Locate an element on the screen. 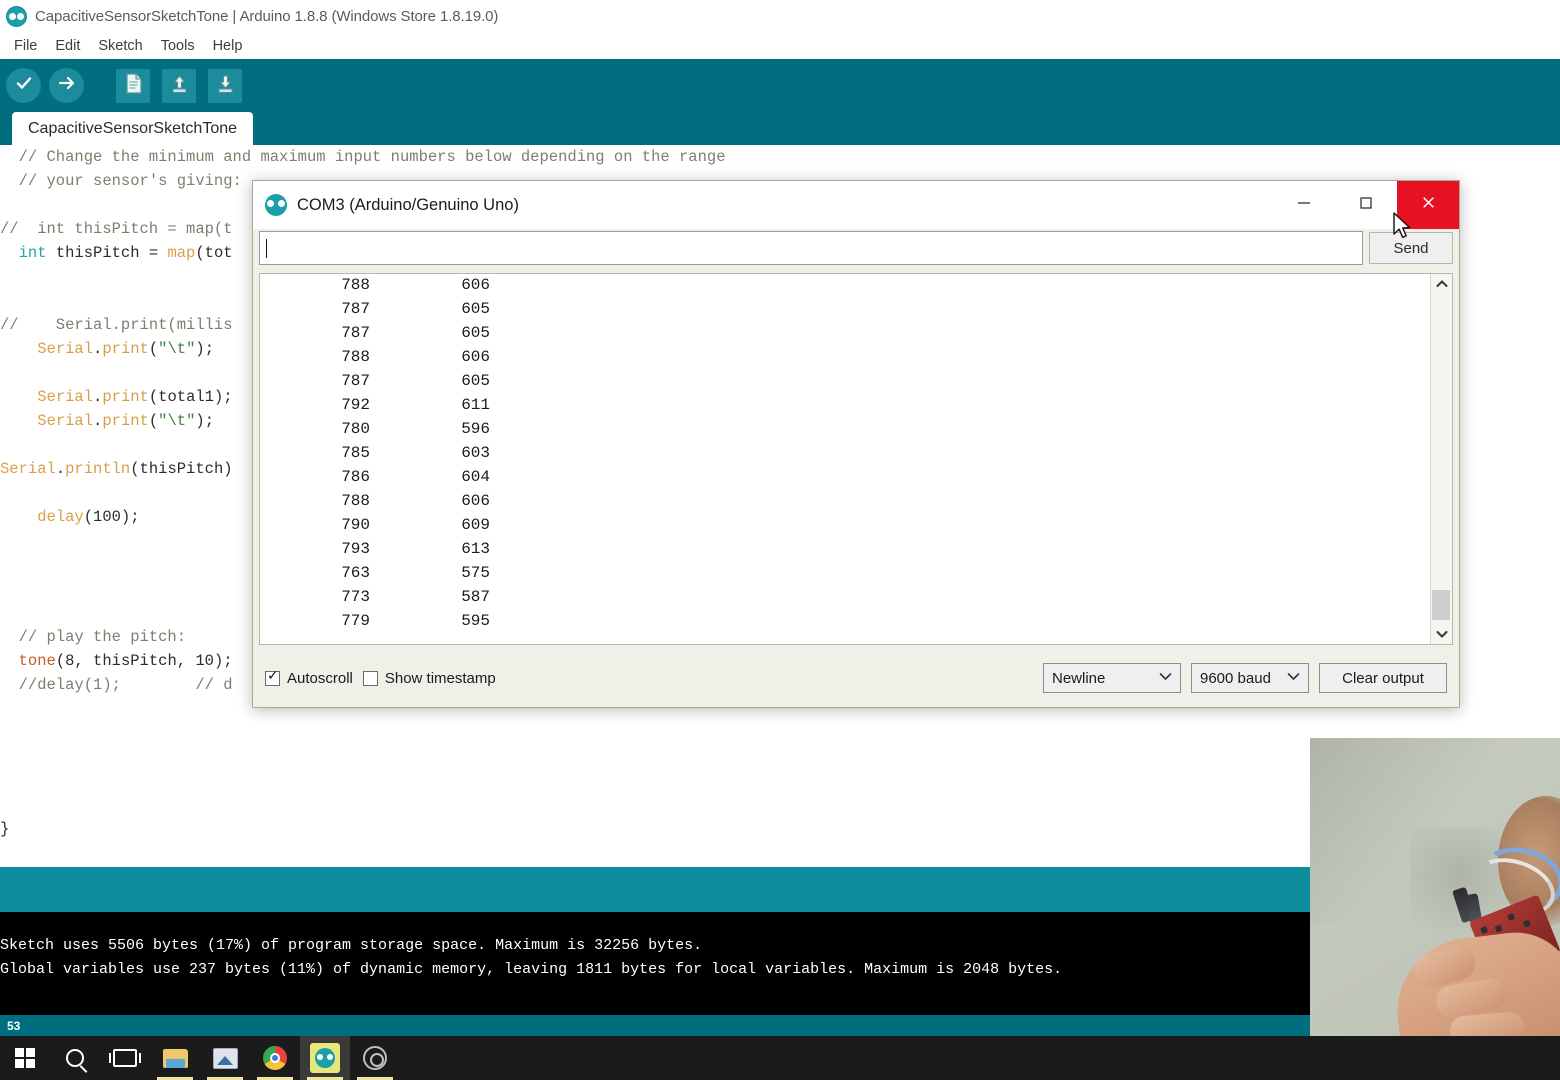  show-timestamp-checkbox: Show timestamp is located at coordinates (429, 678).